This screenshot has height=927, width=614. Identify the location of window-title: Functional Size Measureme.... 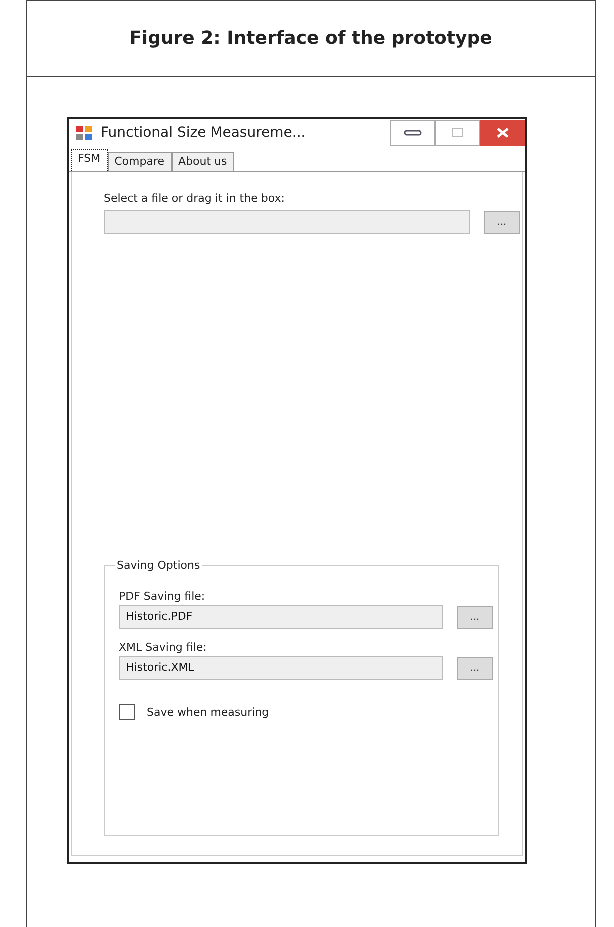
(204, 133).